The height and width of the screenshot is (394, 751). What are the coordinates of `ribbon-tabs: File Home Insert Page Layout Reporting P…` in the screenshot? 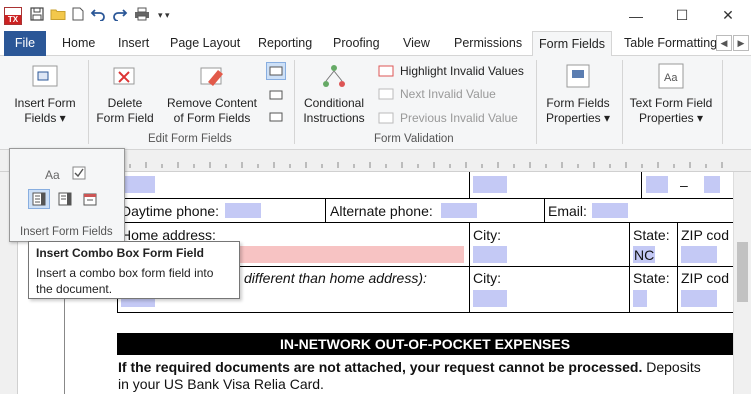 It's located at (375, 44).